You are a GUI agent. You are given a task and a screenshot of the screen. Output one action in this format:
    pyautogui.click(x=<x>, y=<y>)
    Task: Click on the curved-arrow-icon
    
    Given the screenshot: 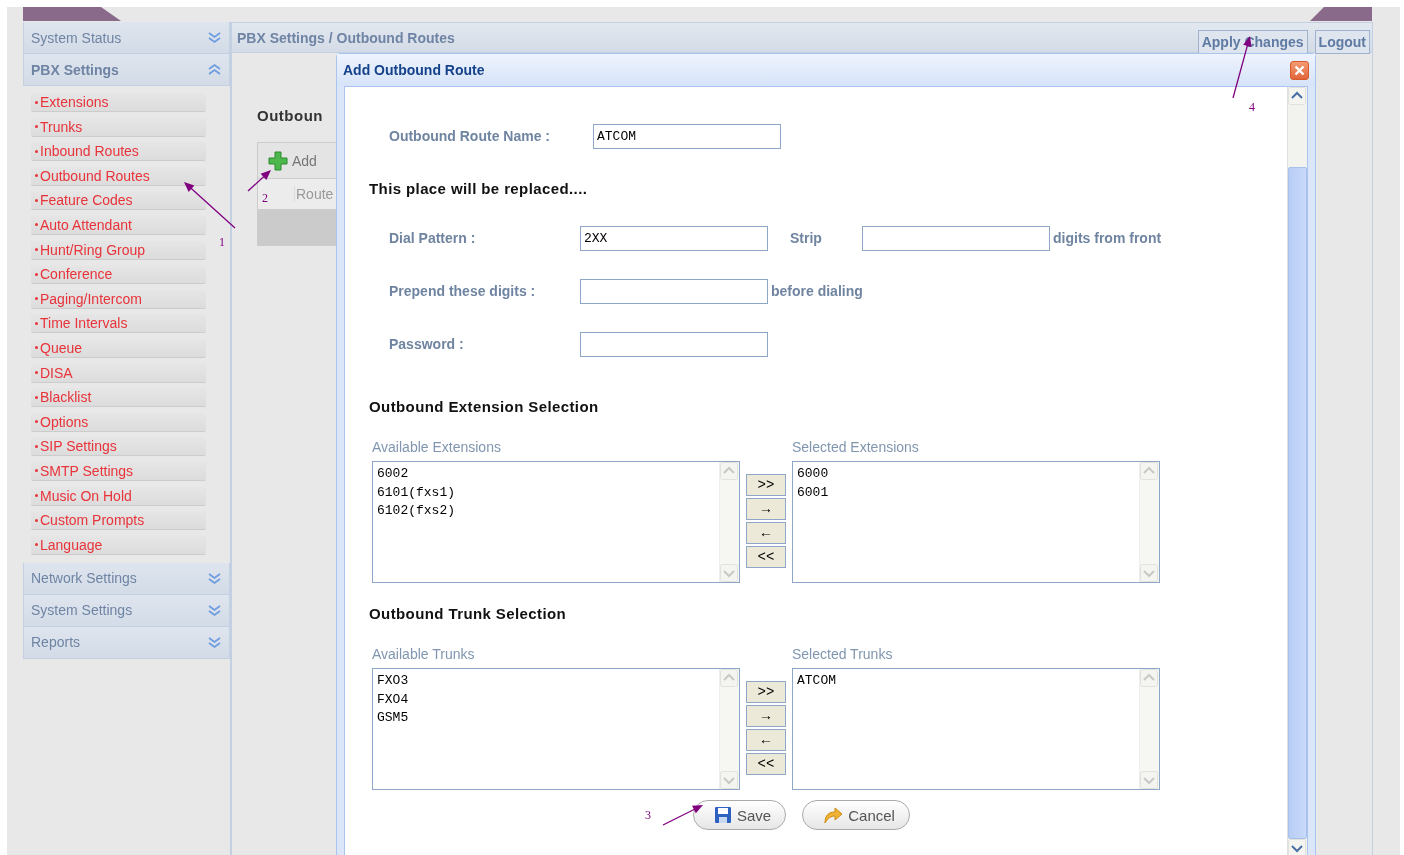 What is the action you would take?
    pyautogui.click(x=833, y=815)
    